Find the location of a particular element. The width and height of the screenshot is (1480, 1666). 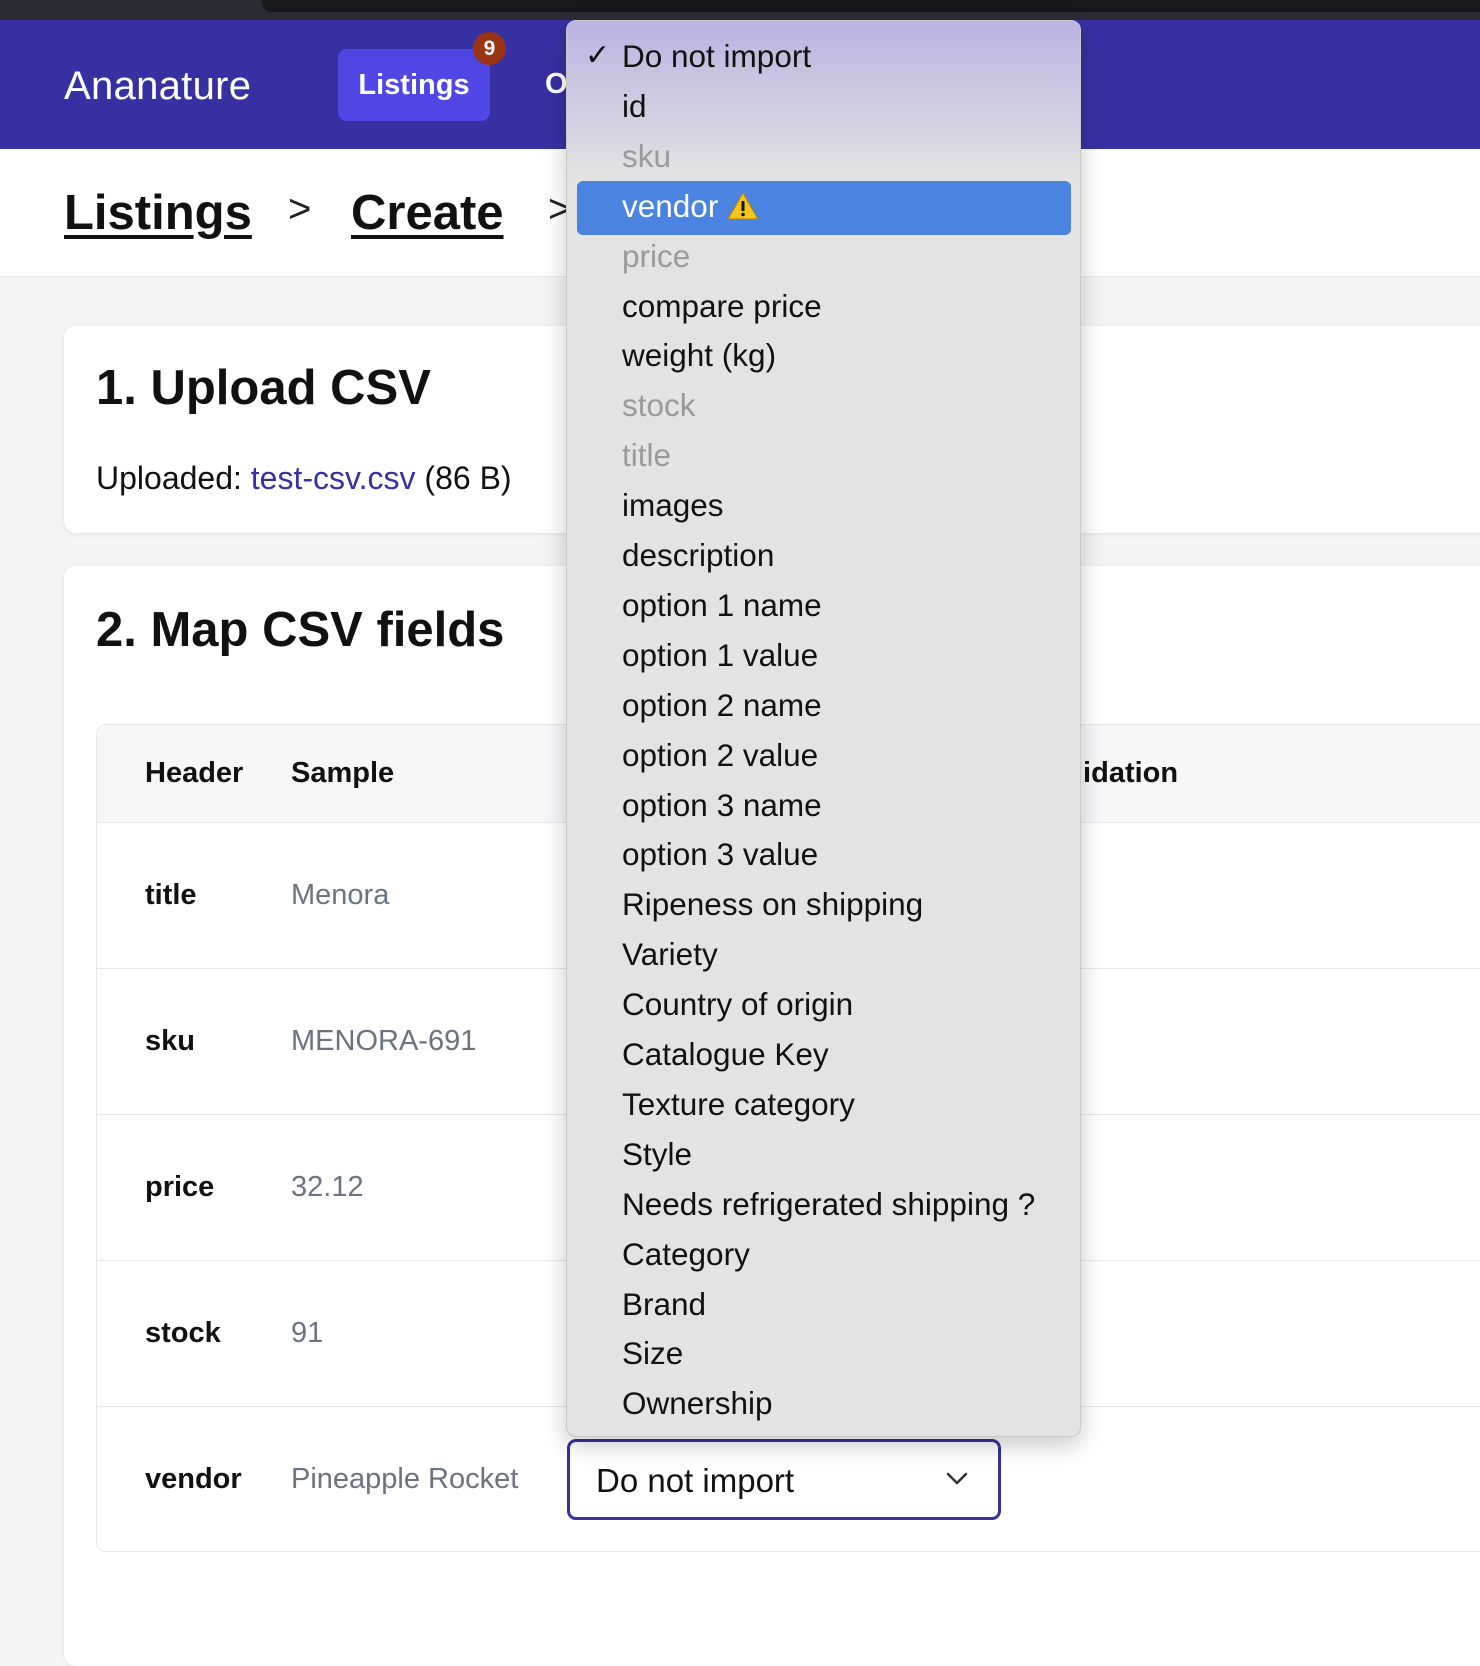

dropdown-option-label: Texture category is located at coordinates (738, 1103).